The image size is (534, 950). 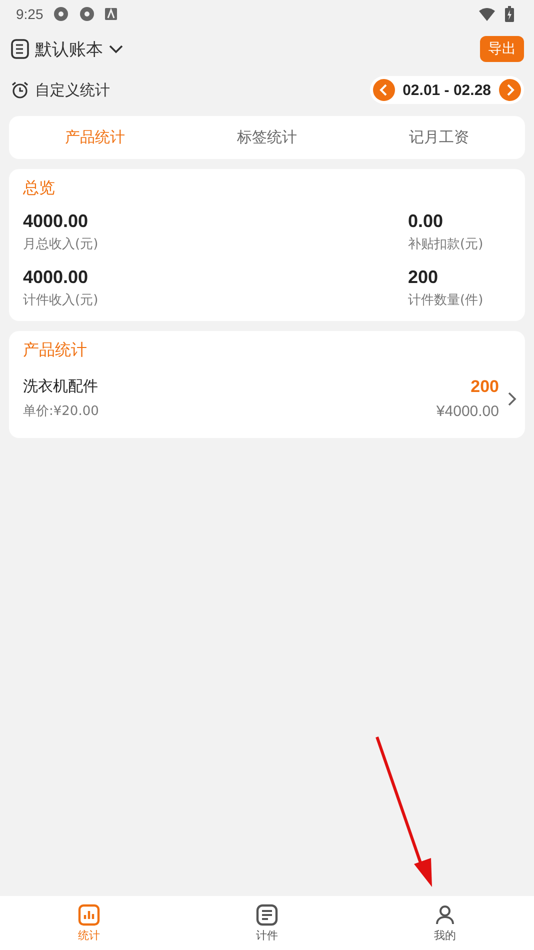 What do you see at coordinates (487, 14) in the screenshot?
I see `wifi-icon` at bounding box center [487, 14].